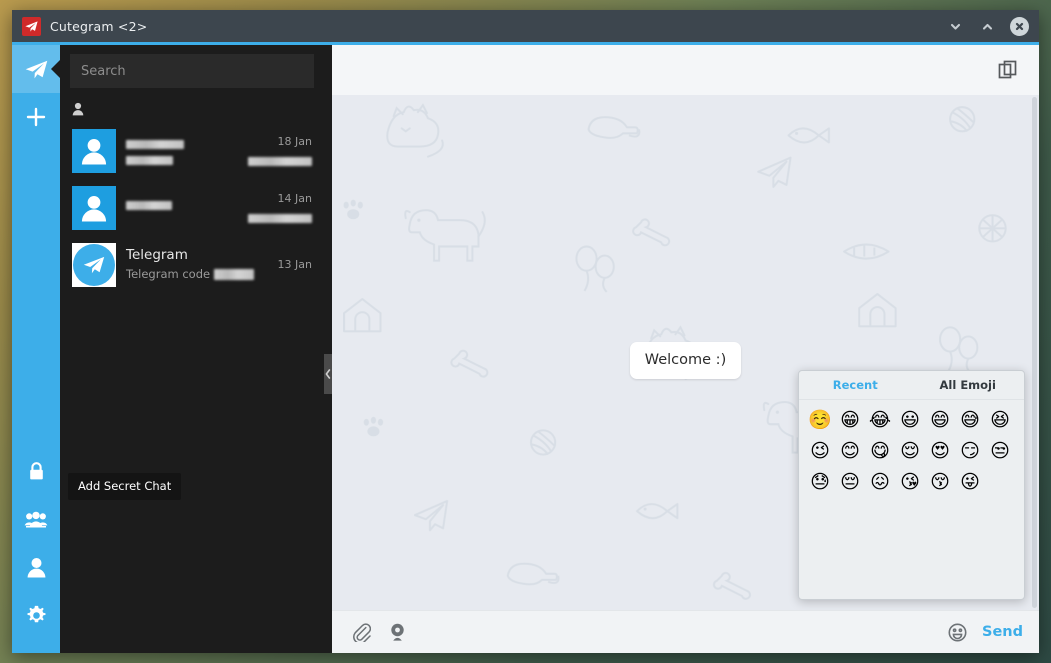 The width and height of the screenshot is (1051, 663). What do you see at coordinates (940, 482) in the screenshot?
I see `emoji-cell: 😚` at bounding box center [940, 482].